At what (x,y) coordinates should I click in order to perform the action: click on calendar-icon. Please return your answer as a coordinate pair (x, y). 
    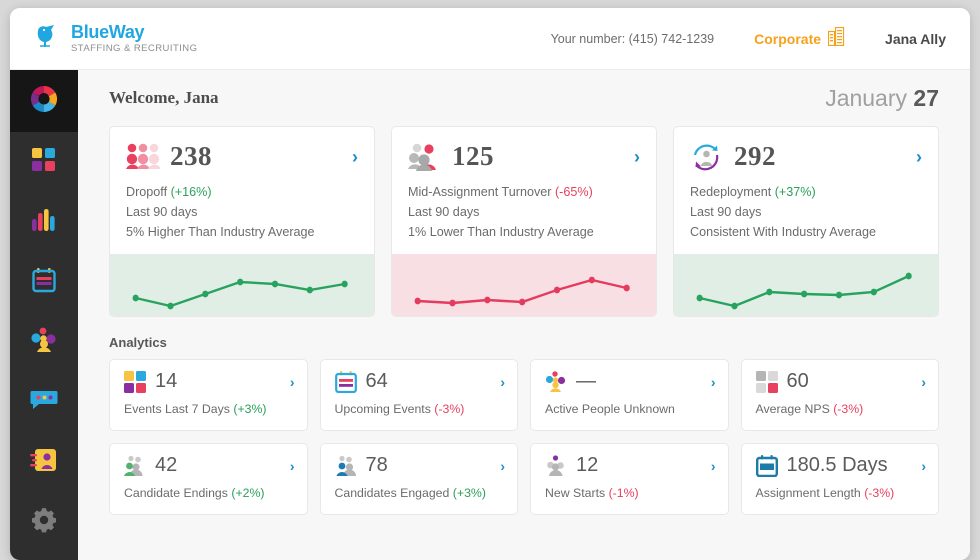
    Looking at the image, I should click on (44, 282).